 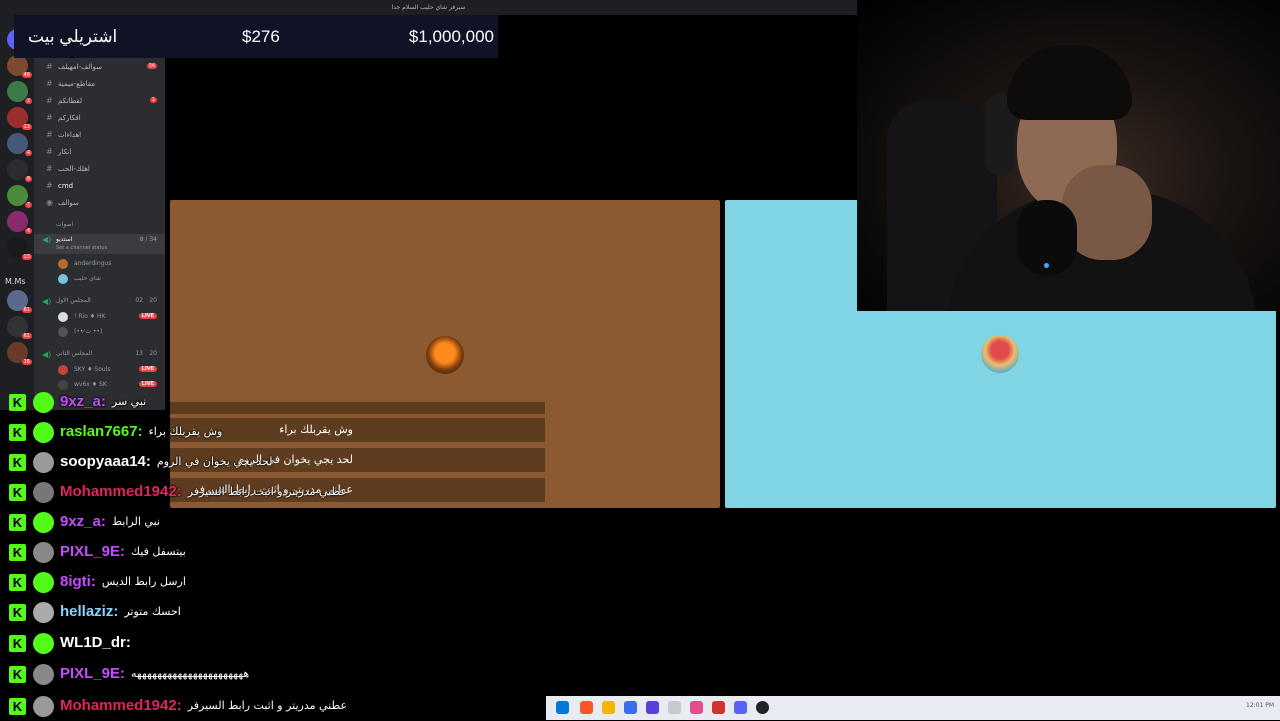 What do you see at coordinates (1000, 354) in the screenshot?
I see `player-avatar-right` at bounding box center [1000, 354].